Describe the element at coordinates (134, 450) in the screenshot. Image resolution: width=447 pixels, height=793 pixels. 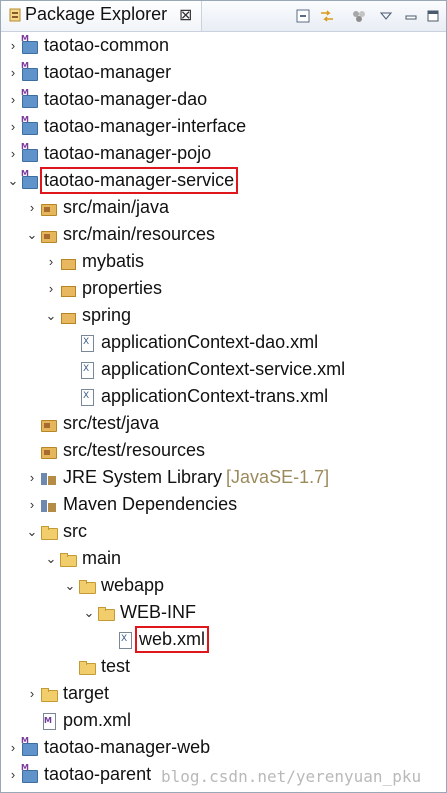
I see `tree-item-label: src/test/resources` at that location.